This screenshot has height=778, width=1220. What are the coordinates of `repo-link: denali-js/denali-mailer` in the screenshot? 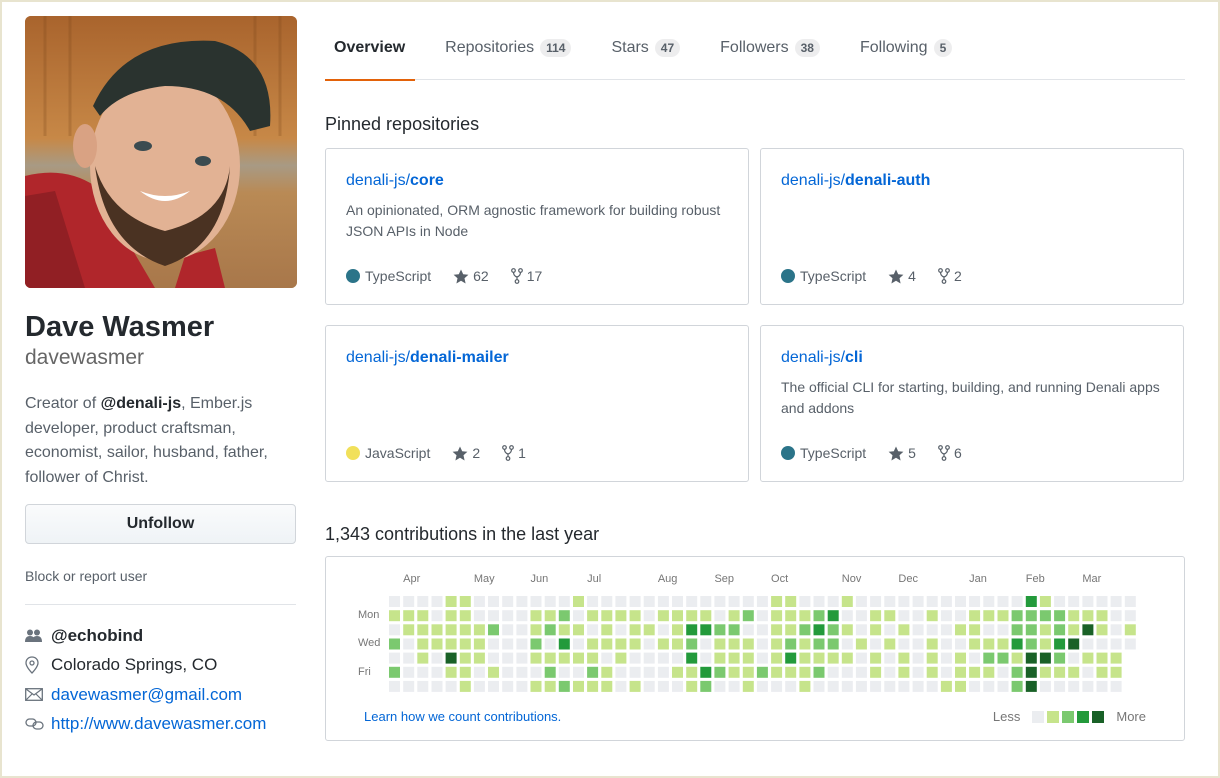 It's located at (427, 358).